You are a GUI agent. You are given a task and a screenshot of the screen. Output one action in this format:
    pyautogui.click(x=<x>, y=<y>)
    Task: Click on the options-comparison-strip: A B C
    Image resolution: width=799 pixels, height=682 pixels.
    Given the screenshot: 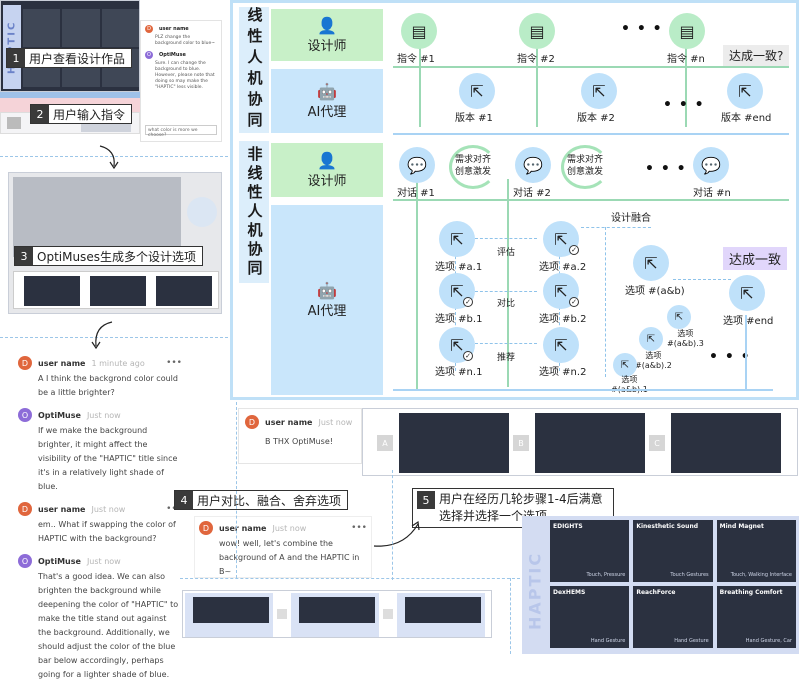 What is the action you would take?
    pyautogui.click(x=580, y=442)
    